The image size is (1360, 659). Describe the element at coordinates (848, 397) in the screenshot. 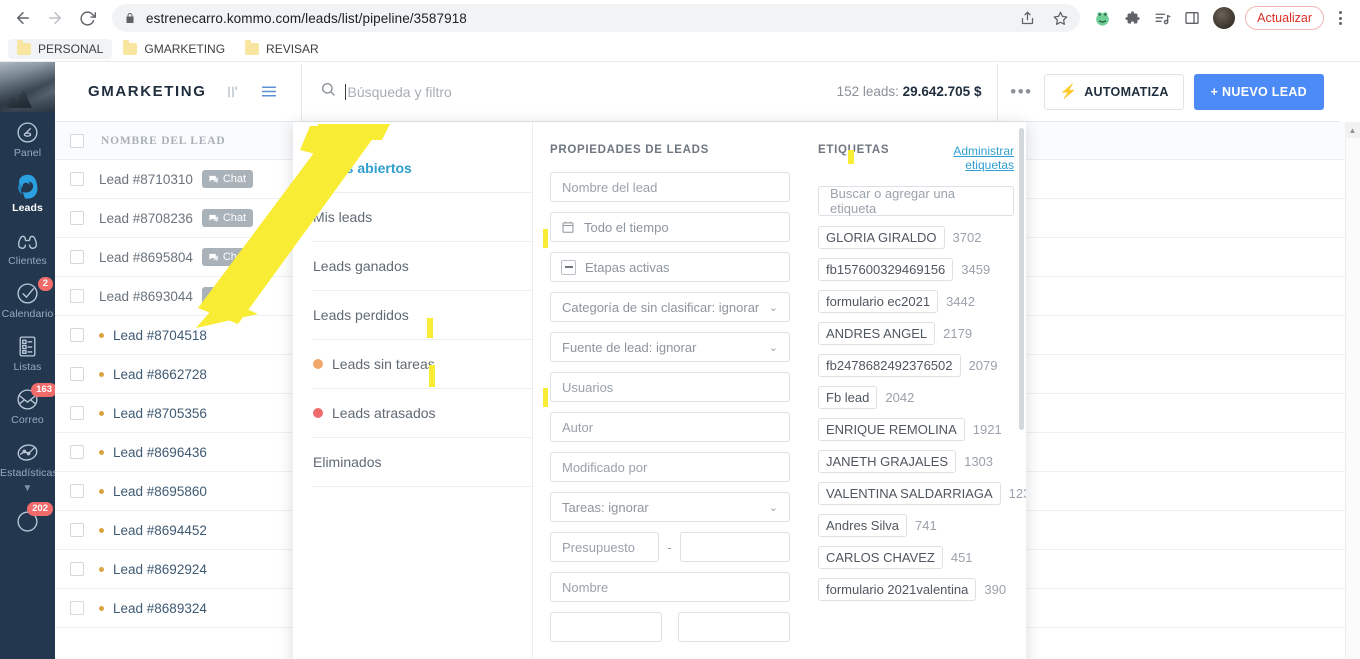

I see `tag-chip: Fb lead` at that location.